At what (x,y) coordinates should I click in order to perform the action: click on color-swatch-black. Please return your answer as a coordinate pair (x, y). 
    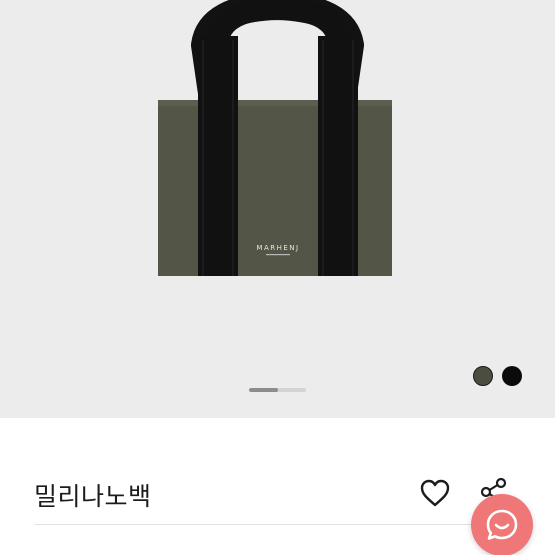
    Looking at the image, I should click on (512, 376).